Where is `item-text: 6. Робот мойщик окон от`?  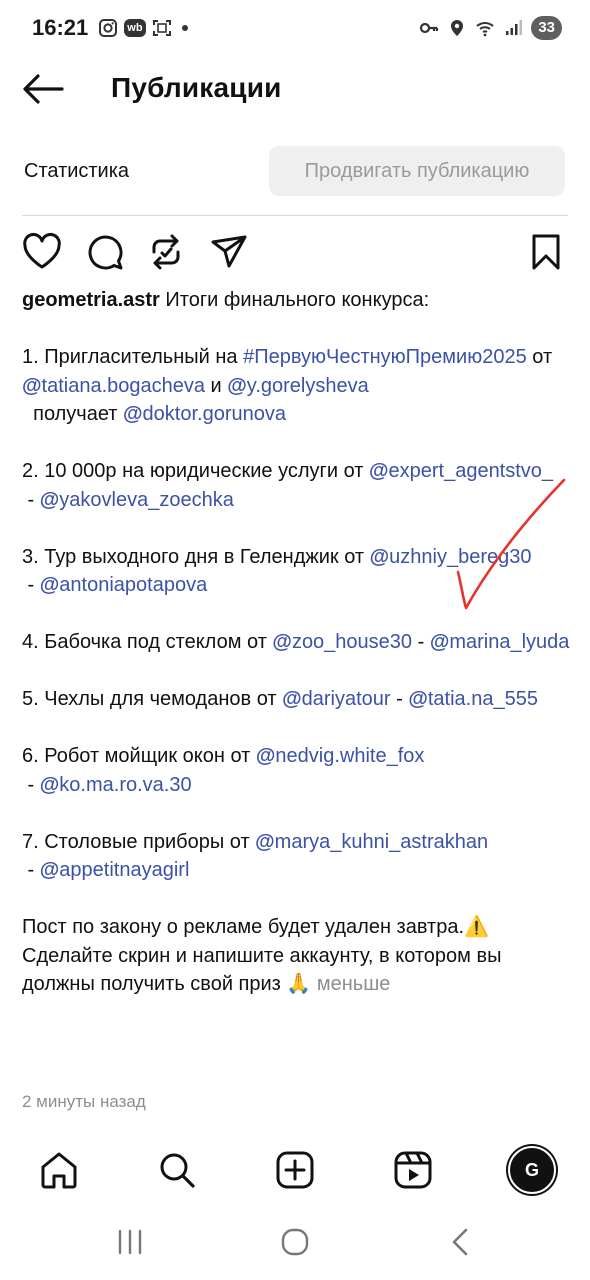
item-text: 6. Робот мойщик окон от is located at coordinates (139, 756).